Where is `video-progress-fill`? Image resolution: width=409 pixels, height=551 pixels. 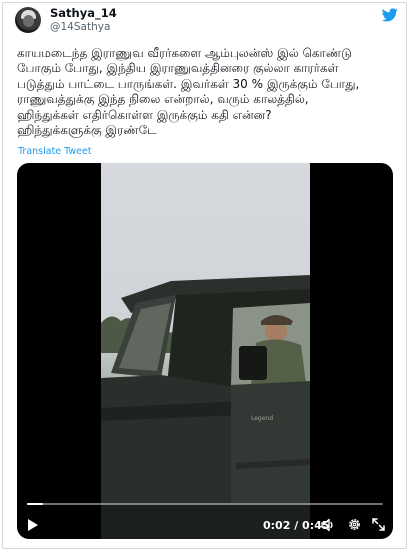
video-progress-fill is located at coordinates (35, 504).